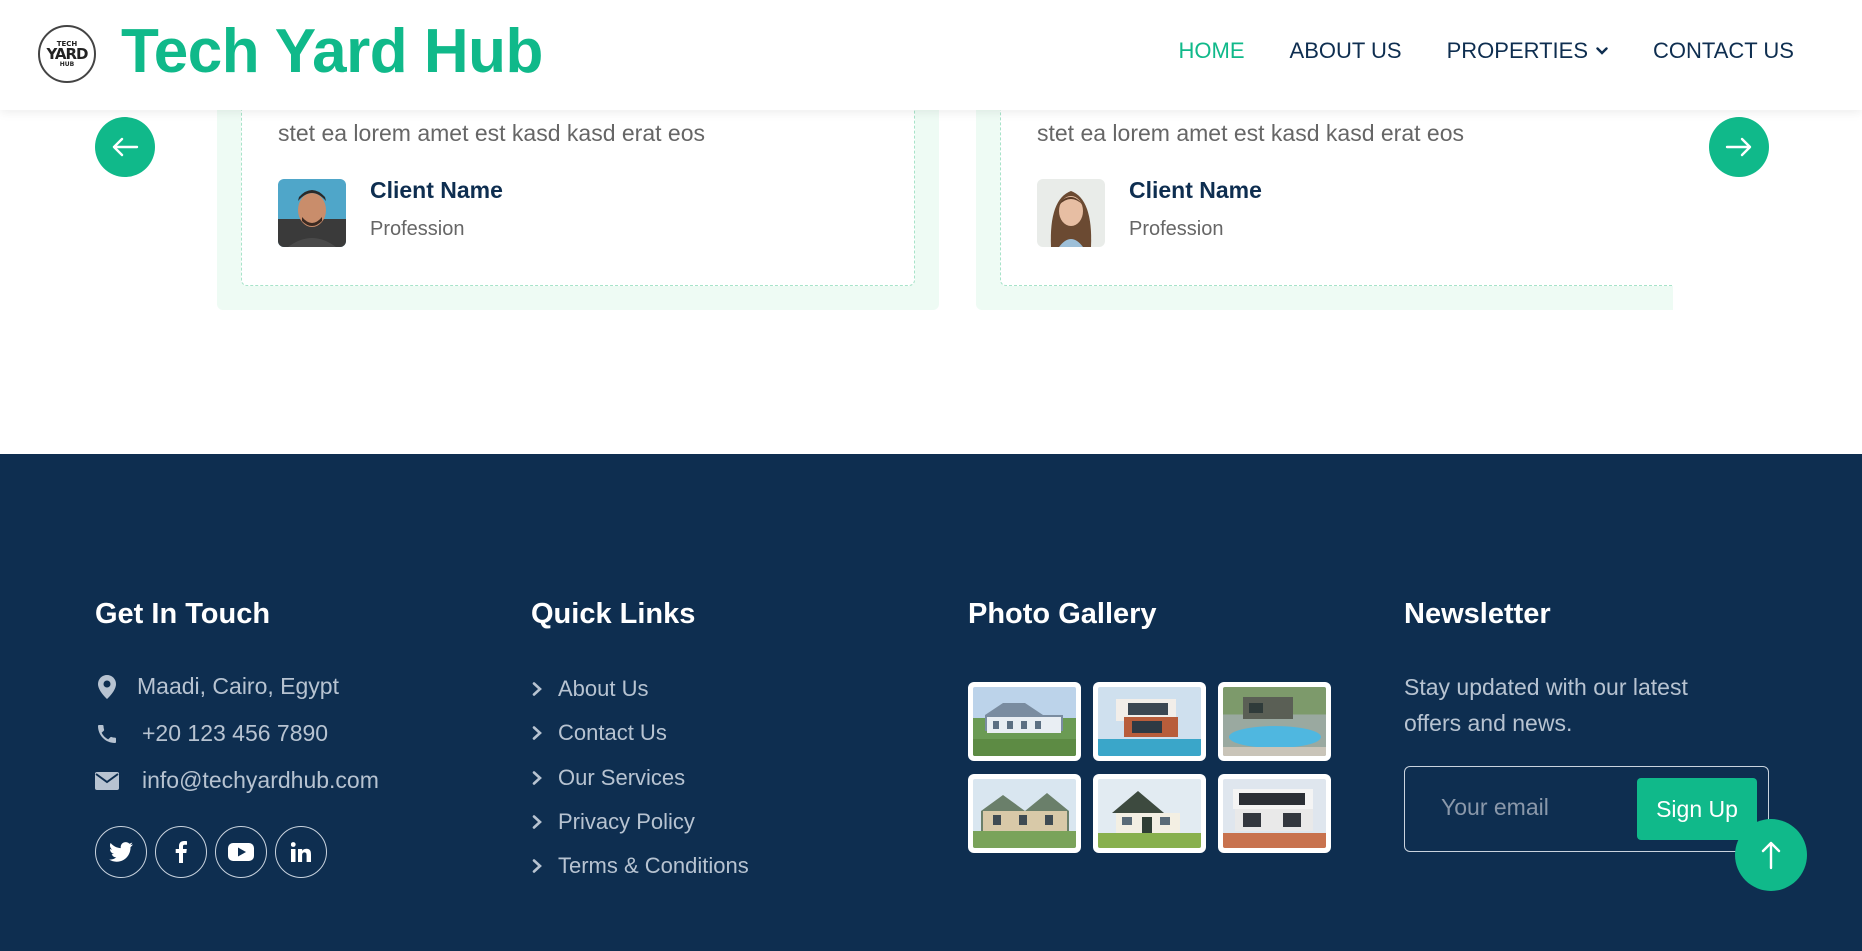  I want to click on quick-link-label: Our Services, so click(622, 777).